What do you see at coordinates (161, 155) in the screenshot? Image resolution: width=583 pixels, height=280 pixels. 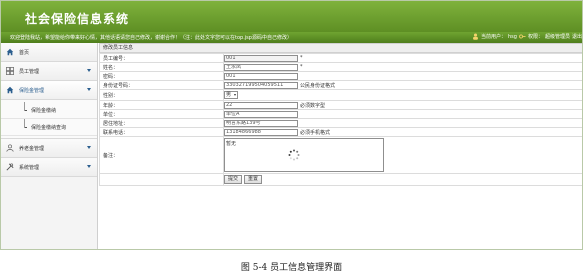 I see `remark-label: 备注：` at bounding box center [161, 155].